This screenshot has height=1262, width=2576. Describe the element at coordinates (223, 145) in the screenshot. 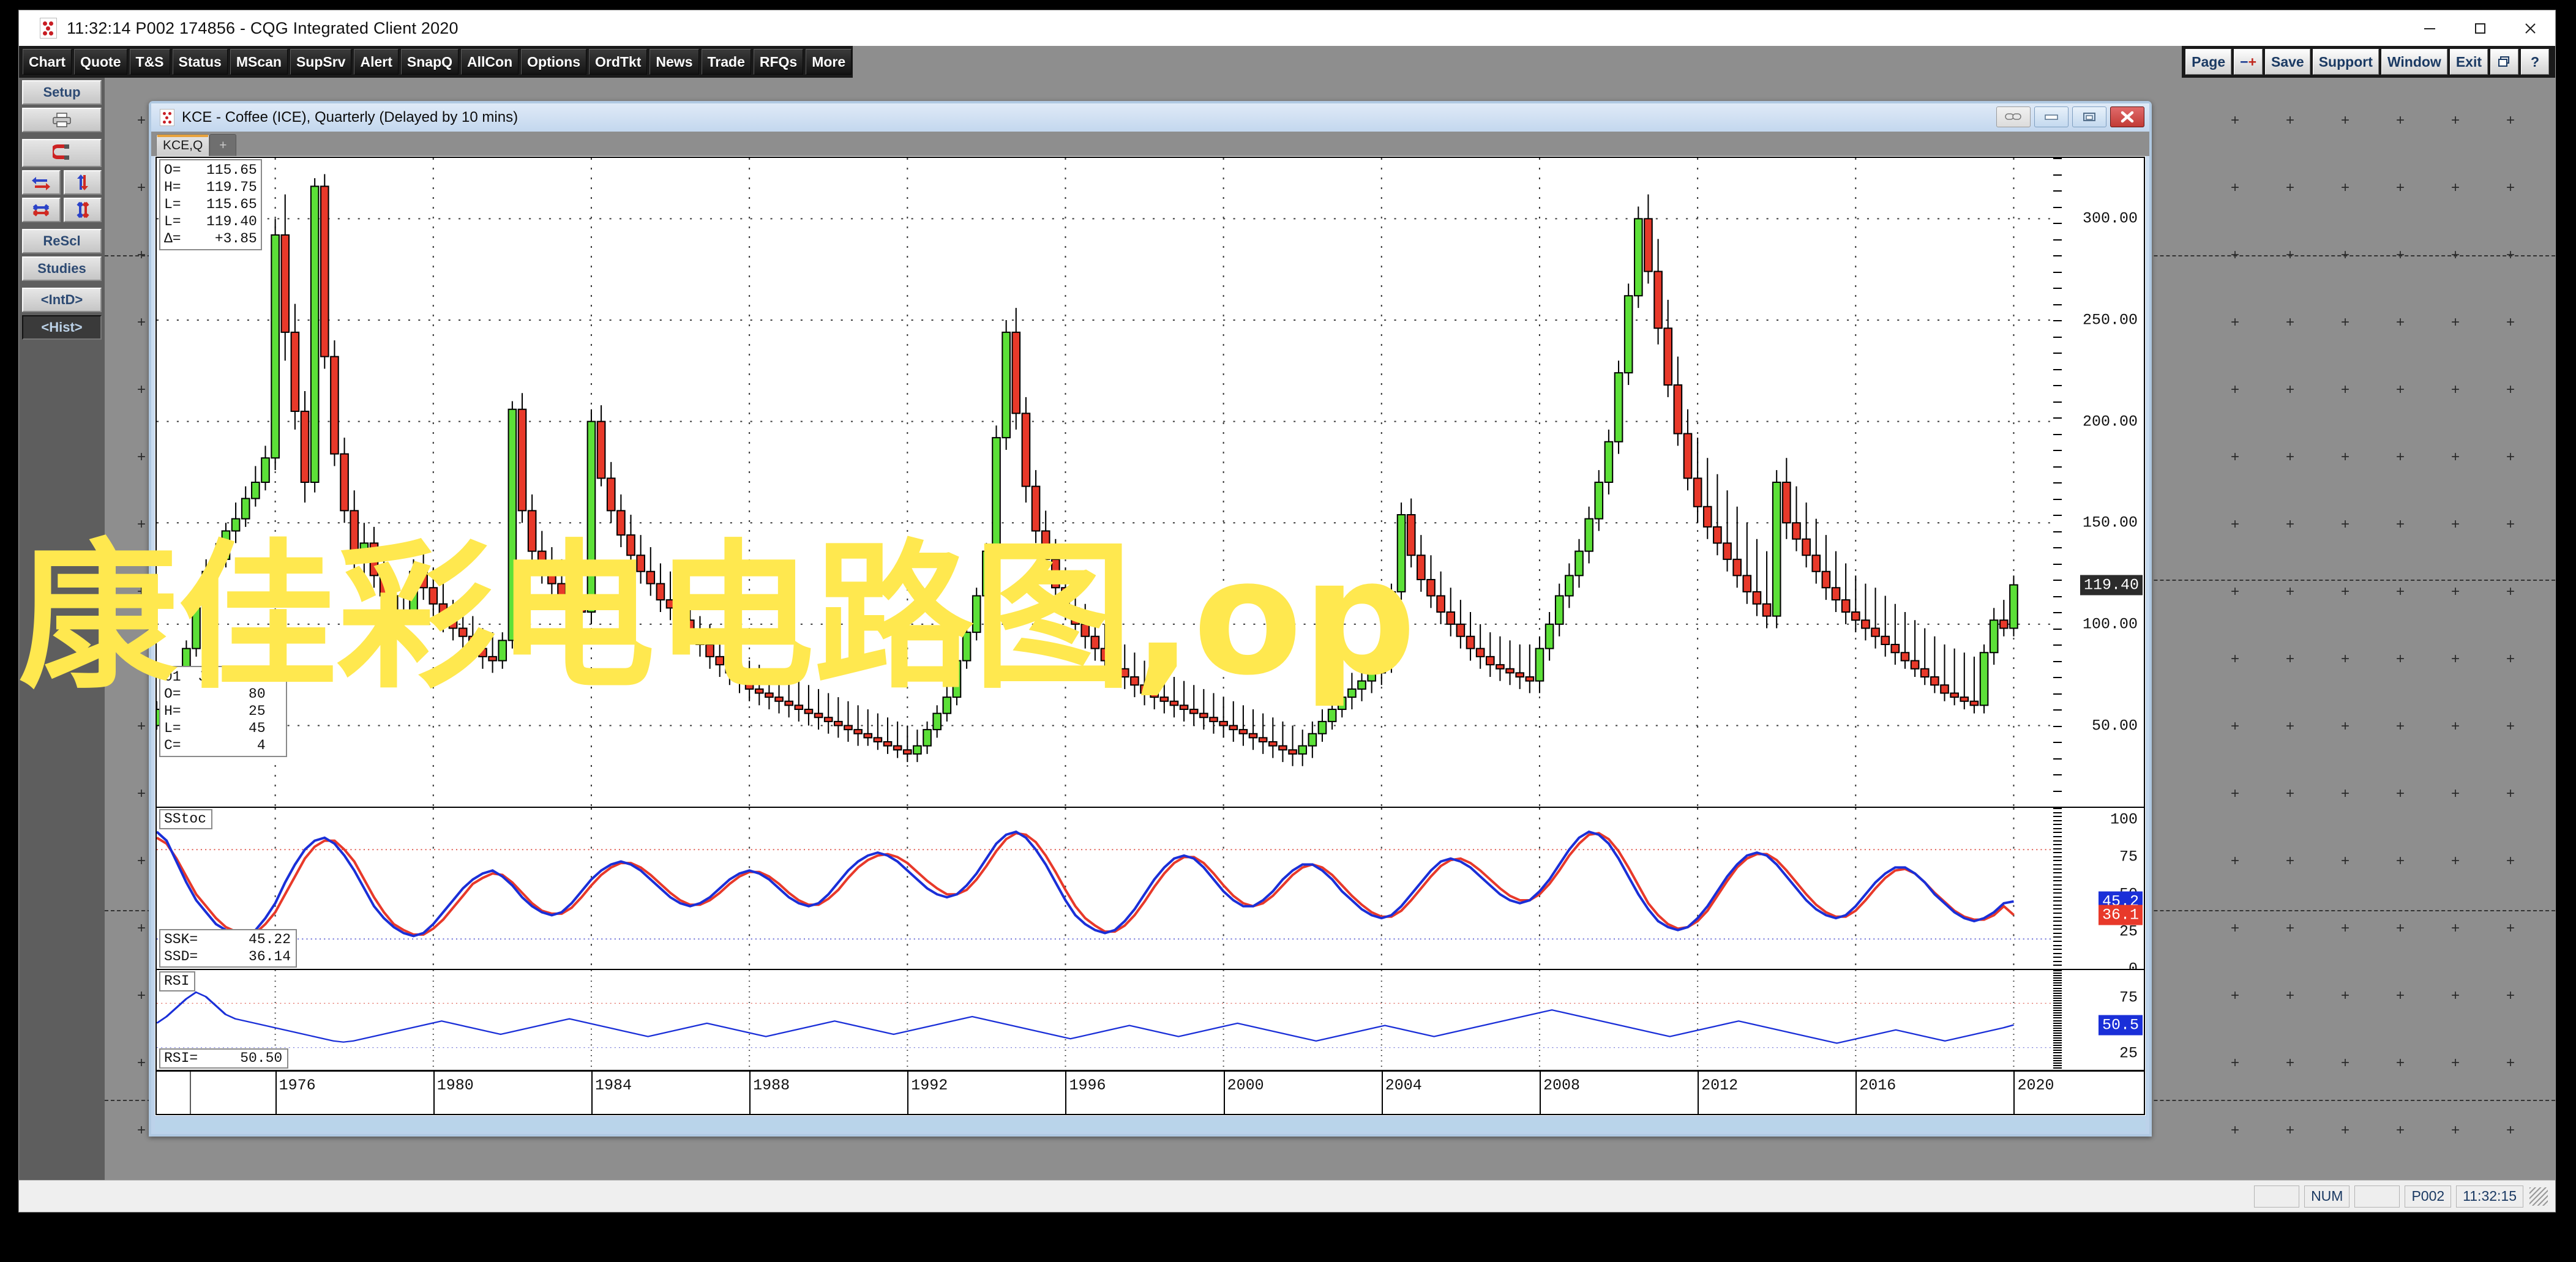

I see `add-tab-button: +` at that location.